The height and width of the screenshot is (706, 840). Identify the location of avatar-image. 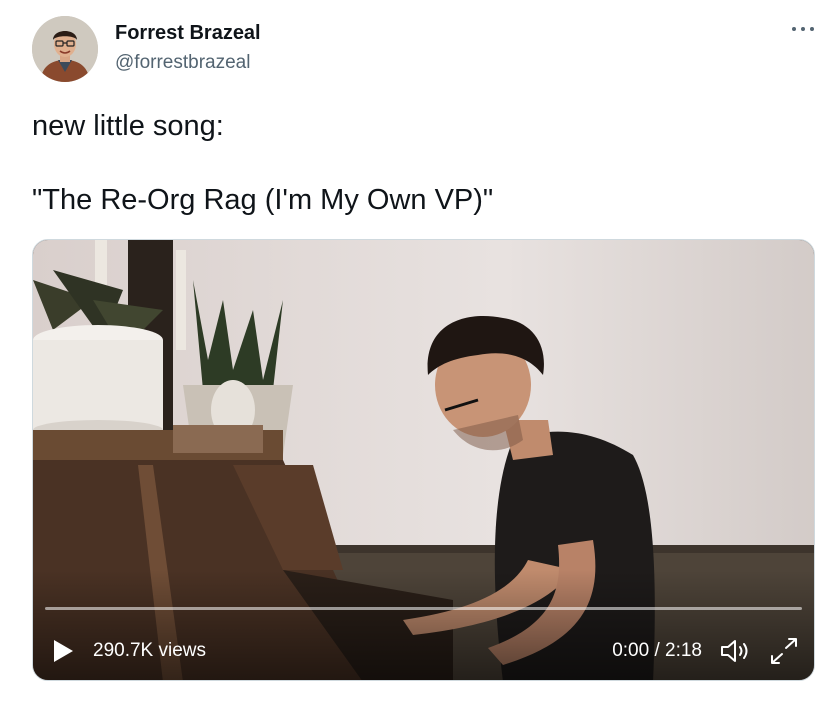
(65, 49).